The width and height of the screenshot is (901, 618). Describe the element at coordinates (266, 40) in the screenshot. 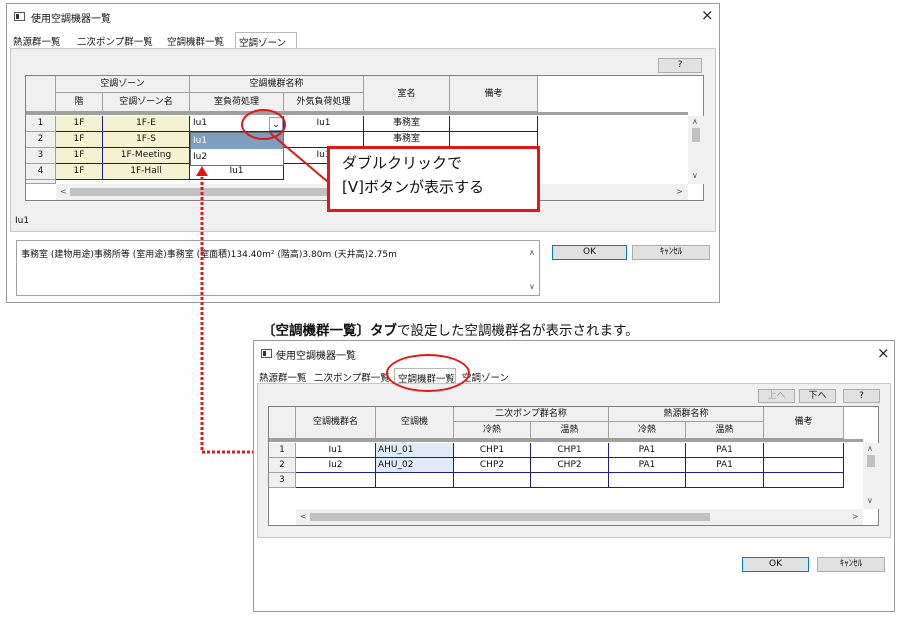

I see `tab-ac-zone: 空調ゾーン` at that location.